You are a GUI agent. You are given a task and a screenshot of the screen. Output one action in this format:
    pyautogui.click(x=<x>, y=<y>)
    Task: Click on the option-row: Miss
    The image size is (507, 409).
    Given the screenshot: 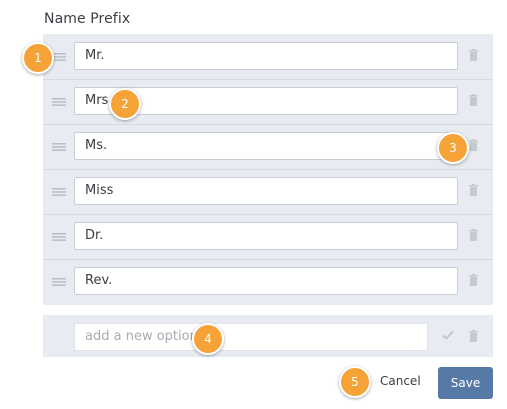 What is the action you would take?
    pyautogui.click(x=268, y=192)
    